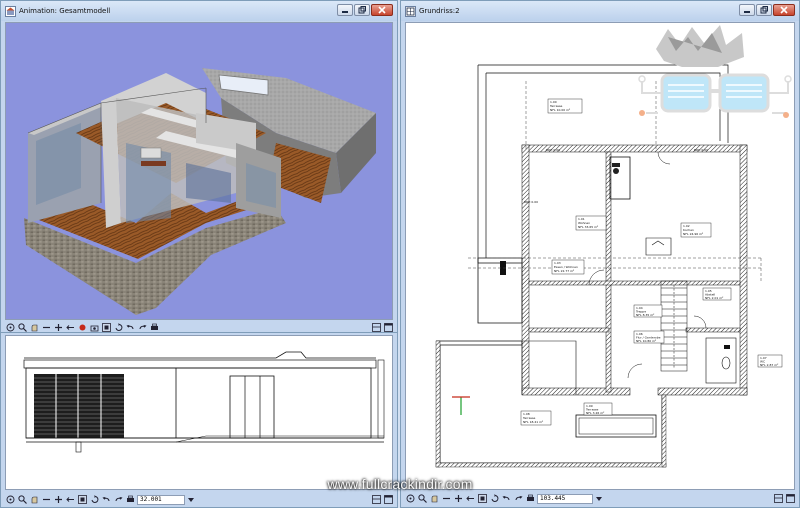  Describe the element at coordinates (595, 413) in the screenshot. I see `svg-text: NFL 3.26 m²` at that location.